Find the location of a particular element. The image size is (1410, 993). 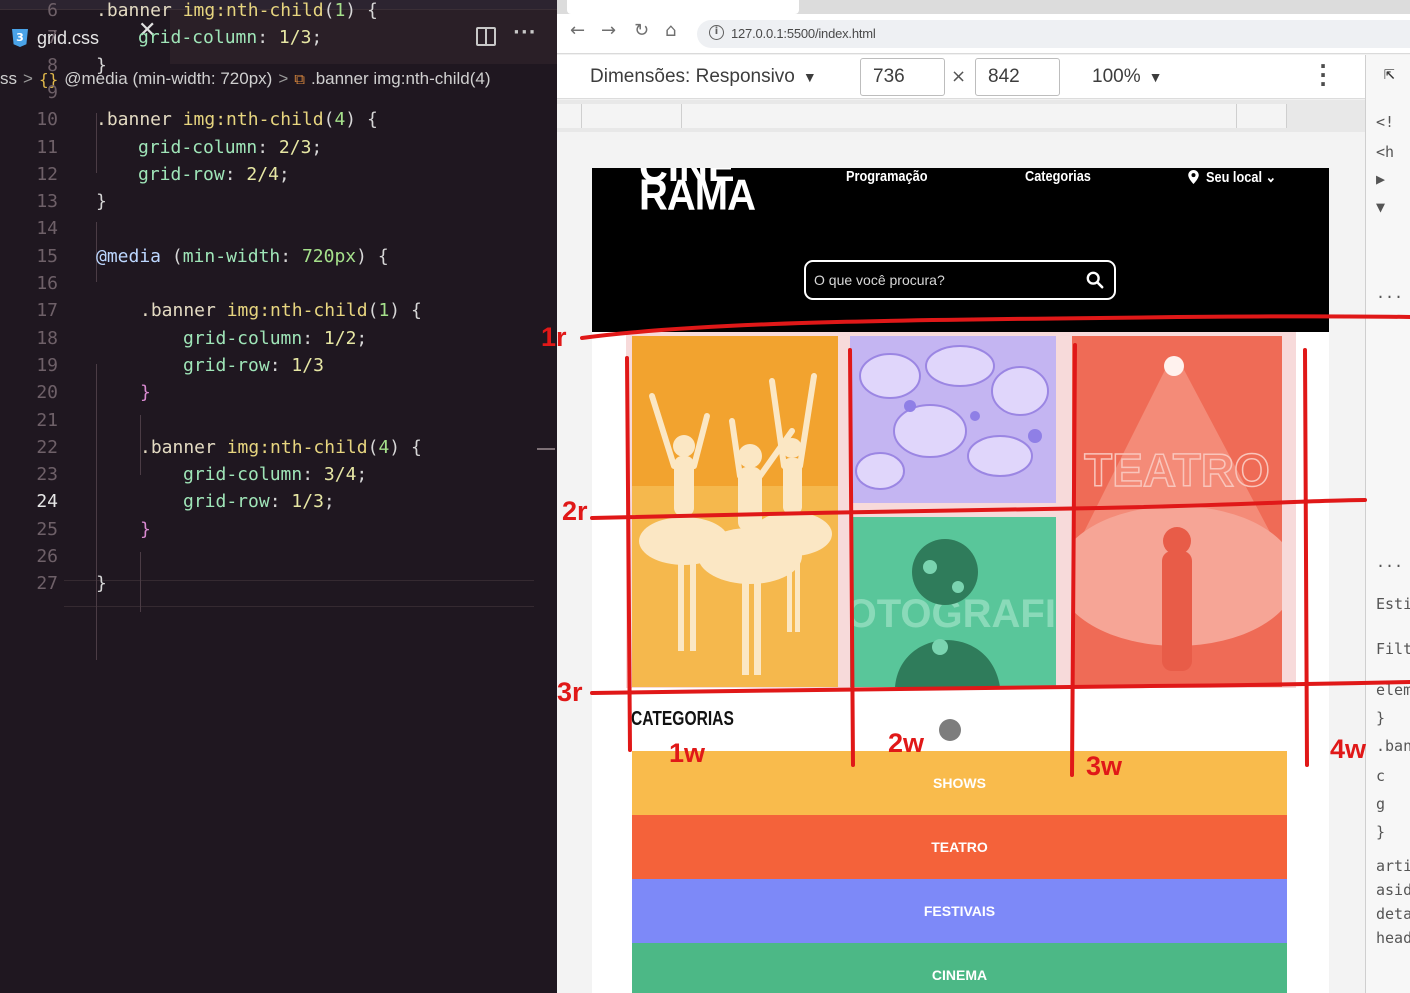

nav-categorias: Categorias is located at coordinates (1058, 176).